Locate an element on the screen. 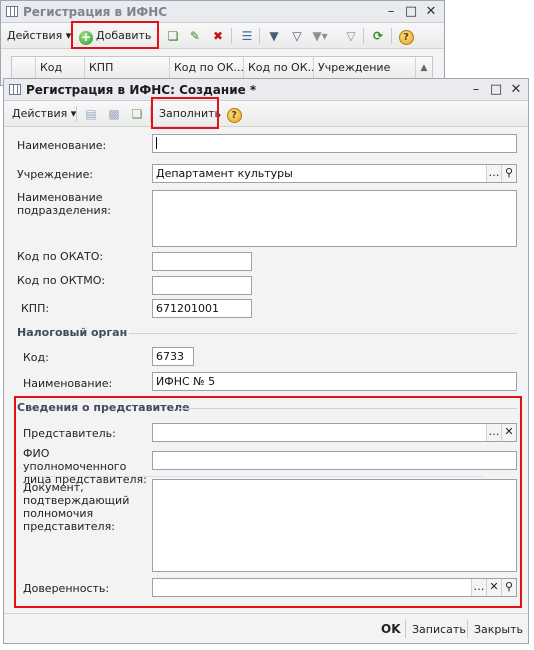 The width and height of the screenshot is (534, 650). footer-divider is located at coordinates (266, 613).